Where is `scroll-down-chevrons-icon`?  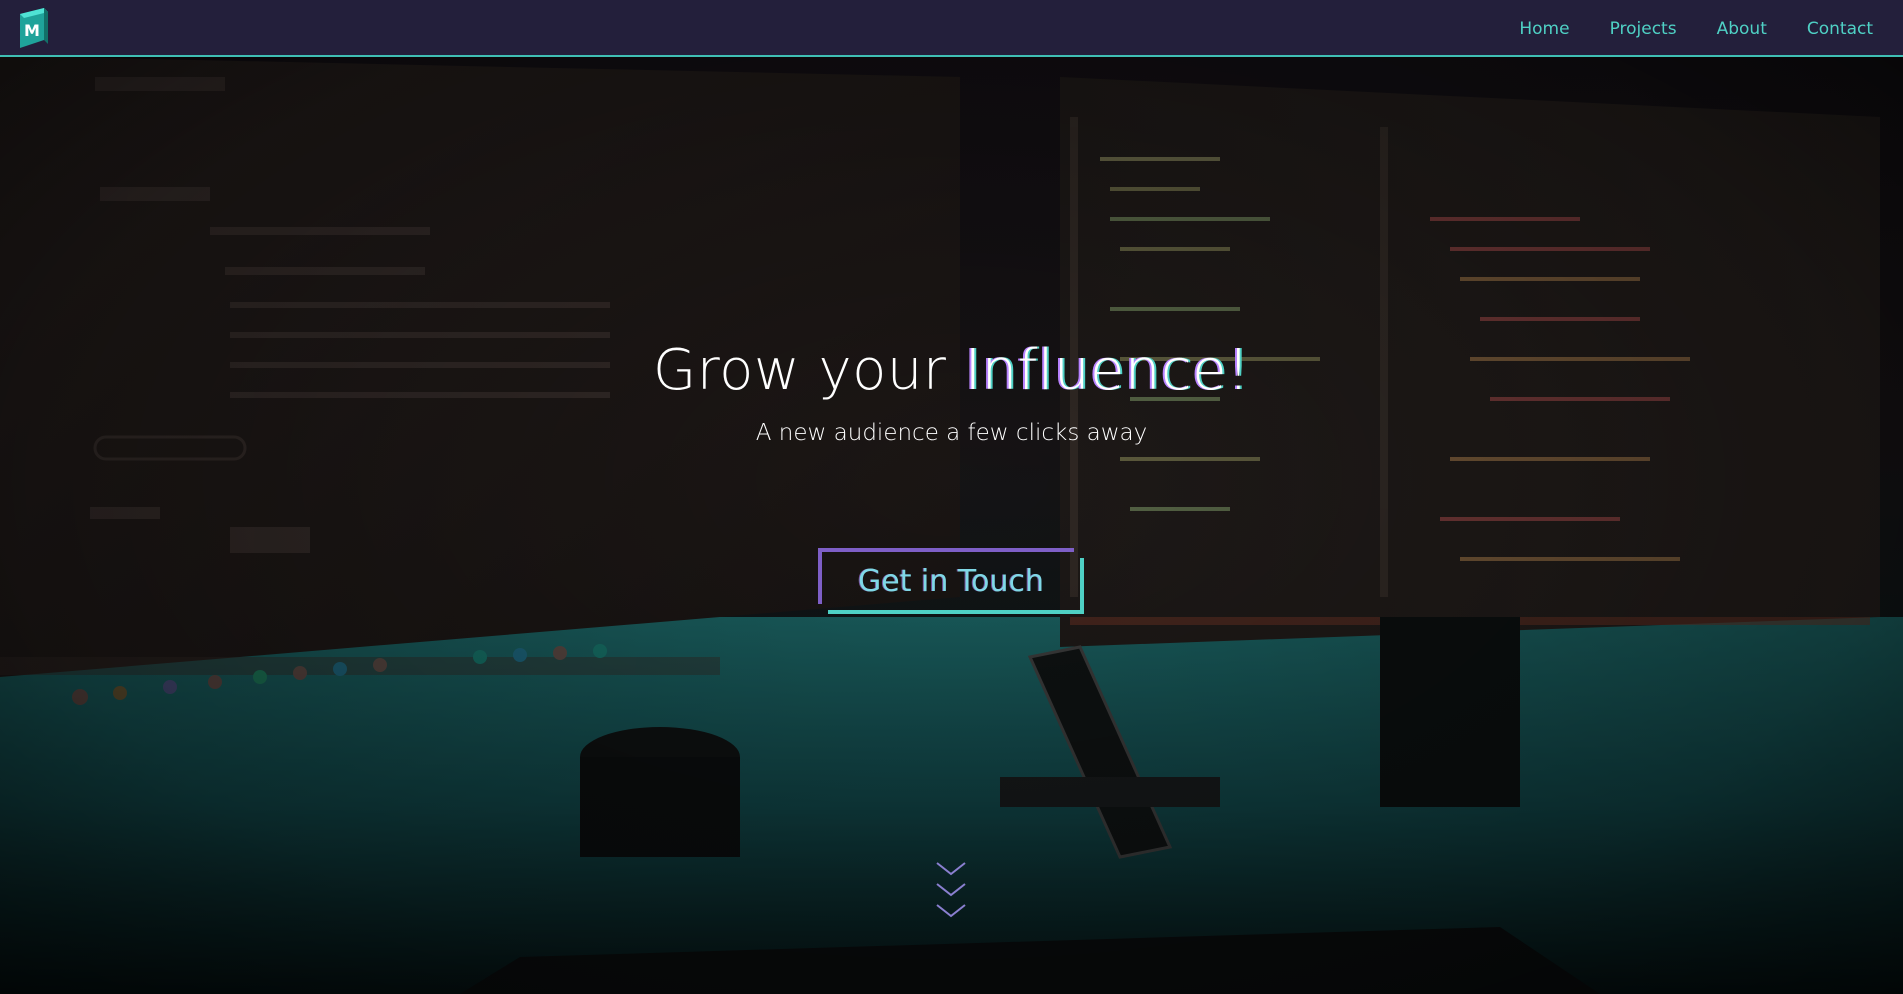
scroll-down-chevrons-icon is located at coordinates (951, 891).